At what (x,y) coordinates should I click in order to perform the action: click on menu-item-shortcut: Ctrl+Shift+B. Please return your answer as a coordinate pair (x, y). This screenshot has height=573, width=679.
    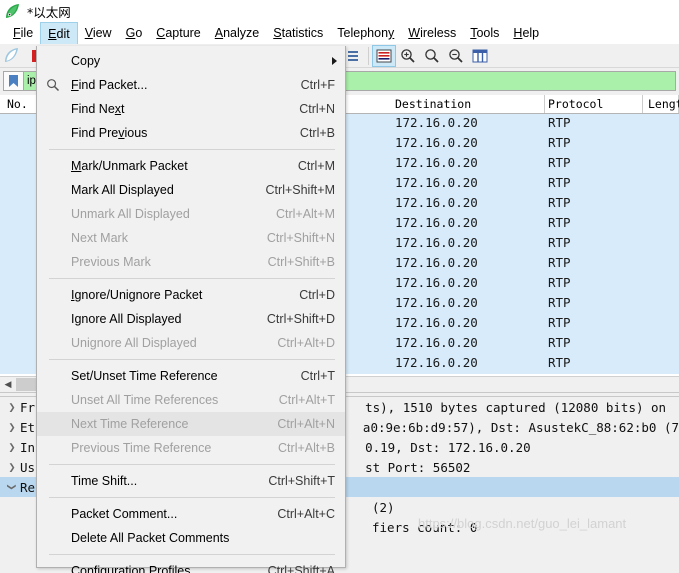
    Looking at the image, I should click on (301, 262).